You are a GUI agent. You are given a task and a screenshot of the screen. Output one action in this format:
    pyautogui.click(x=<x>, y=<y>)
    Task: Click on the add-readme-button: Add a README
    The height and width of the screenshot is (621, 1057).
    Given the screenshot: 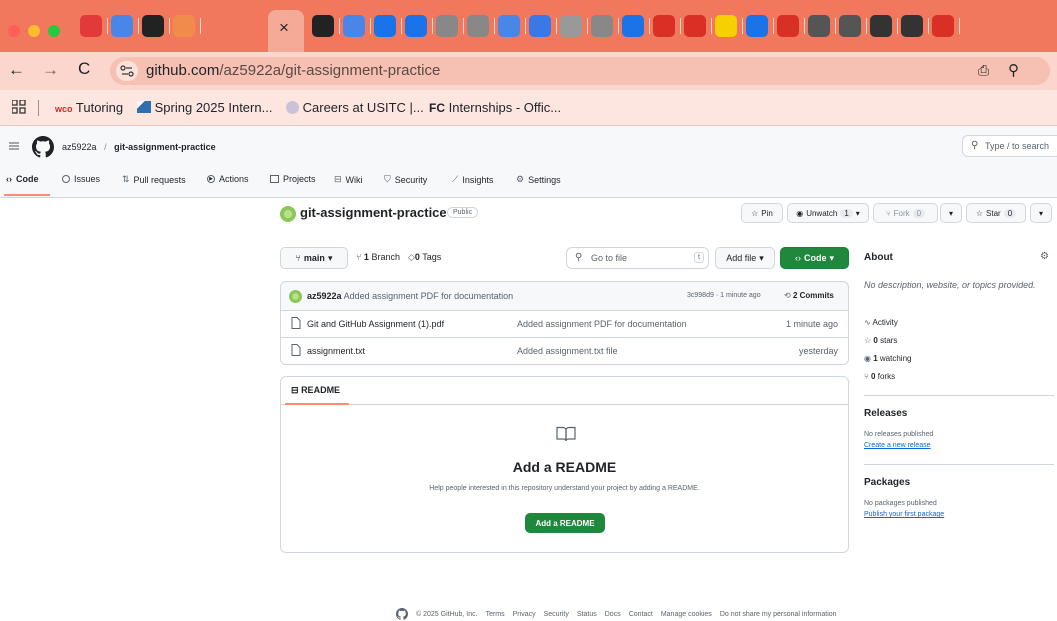 What is the action you would take?
    pyautogui.click(x=565, y=523)
    